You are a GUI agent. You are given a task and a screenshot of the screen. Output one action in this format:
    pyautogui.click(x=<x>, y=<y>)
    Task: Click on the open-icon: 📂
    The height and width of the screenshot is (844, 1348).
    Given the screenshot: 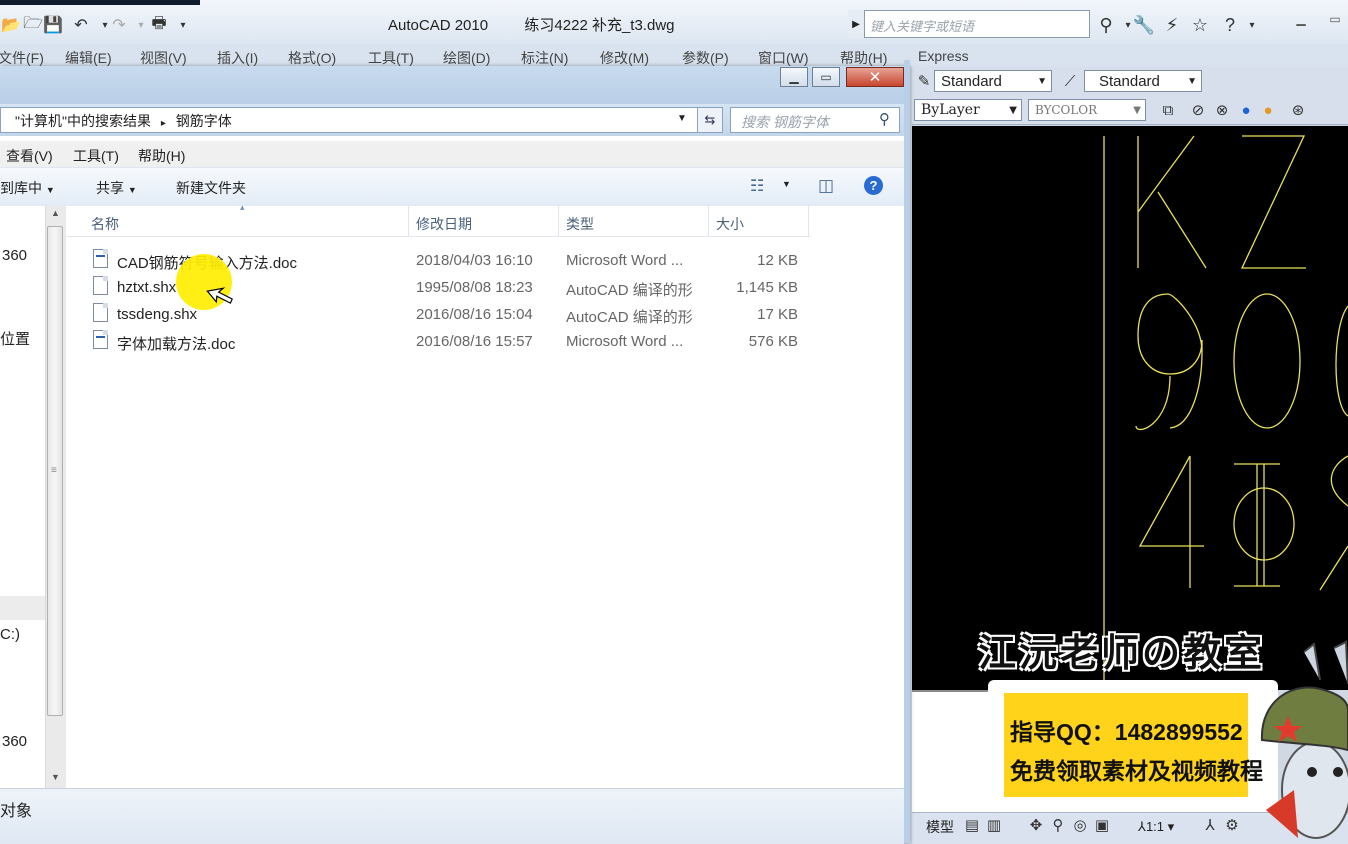 What is the action you would take?
    pyautogui.click(x=11, y=25)
    